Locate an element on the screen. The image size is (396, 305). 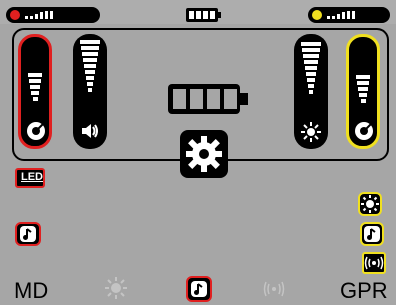
md-mode-label: MD is located at coordinates (31, 291).